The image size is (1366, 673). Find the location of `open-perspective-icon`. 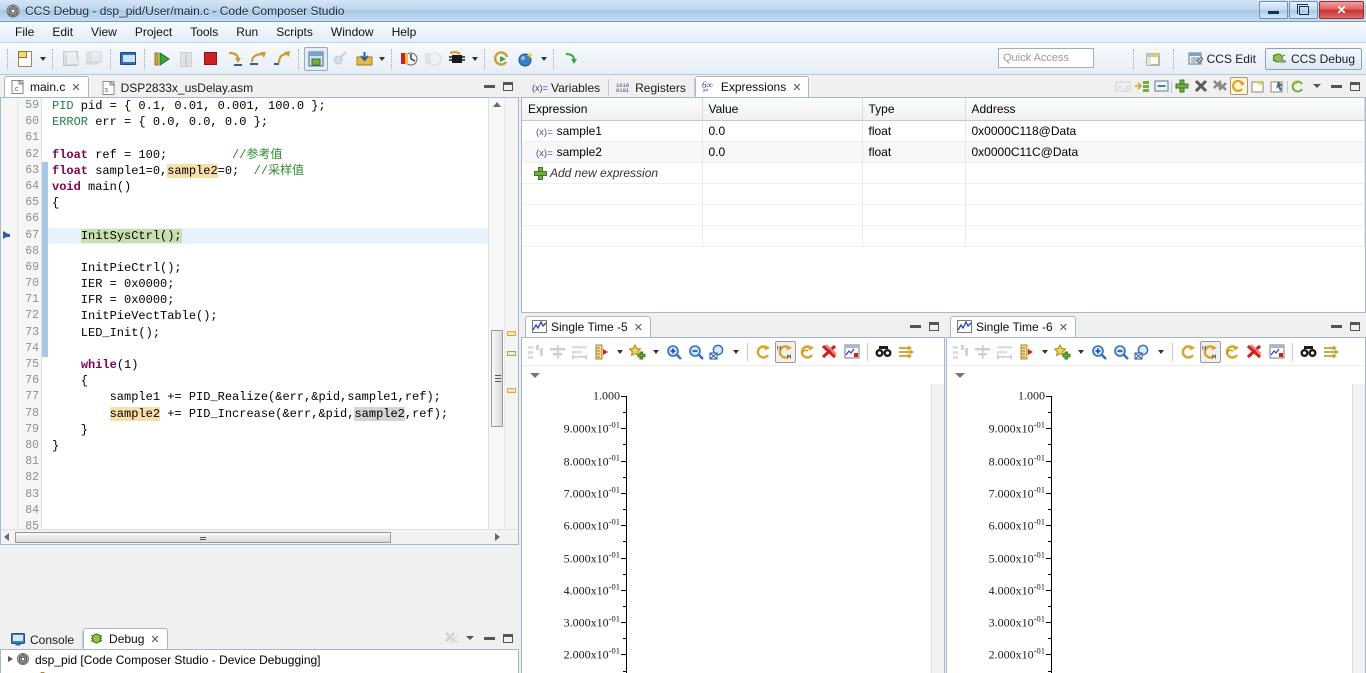

open-perspective-icon is located at coordinates (1154, 59).